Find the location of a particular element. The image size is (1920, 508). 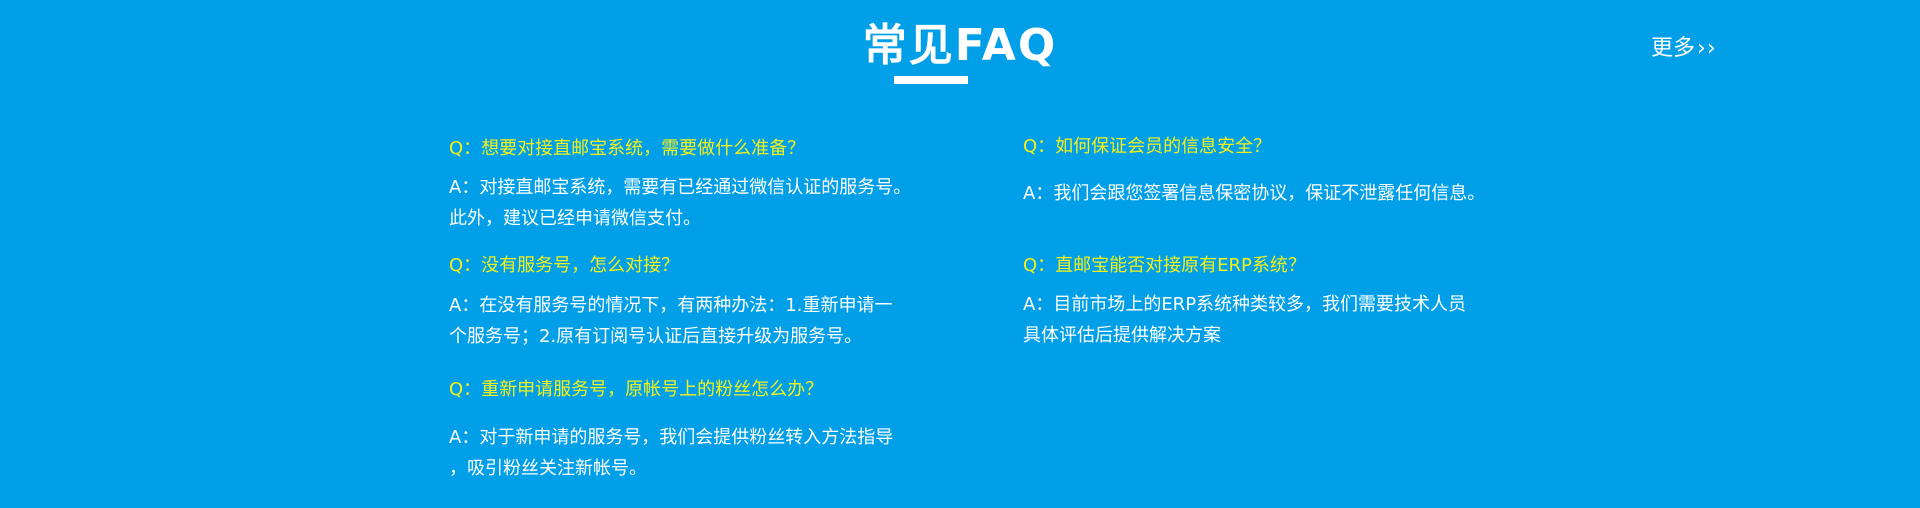

faq-answer-line: 具体评估后提供解决方案 is located at coordinates (1122, 335).